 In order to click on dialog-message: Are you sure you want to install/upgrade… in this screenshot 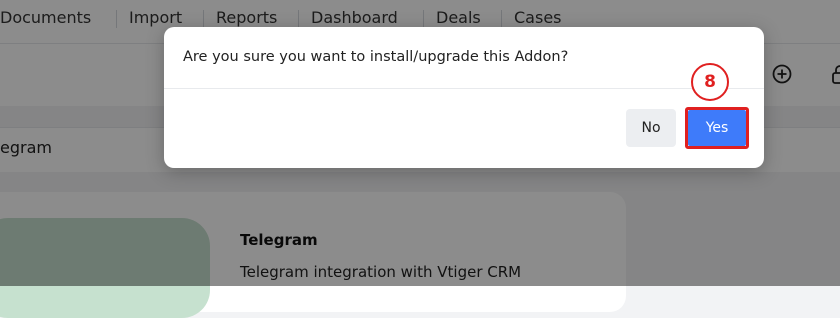, I will do `click(376, 57)`.